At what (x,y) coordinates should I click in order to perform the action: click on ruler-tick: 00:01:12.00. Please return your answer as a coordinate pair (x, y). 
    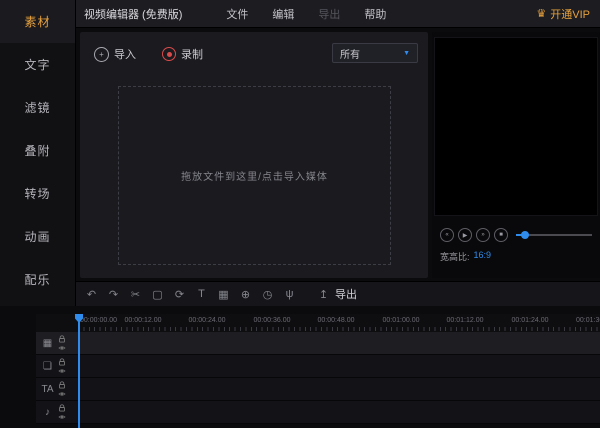
    Looking at the image, I should click on (465, 320).